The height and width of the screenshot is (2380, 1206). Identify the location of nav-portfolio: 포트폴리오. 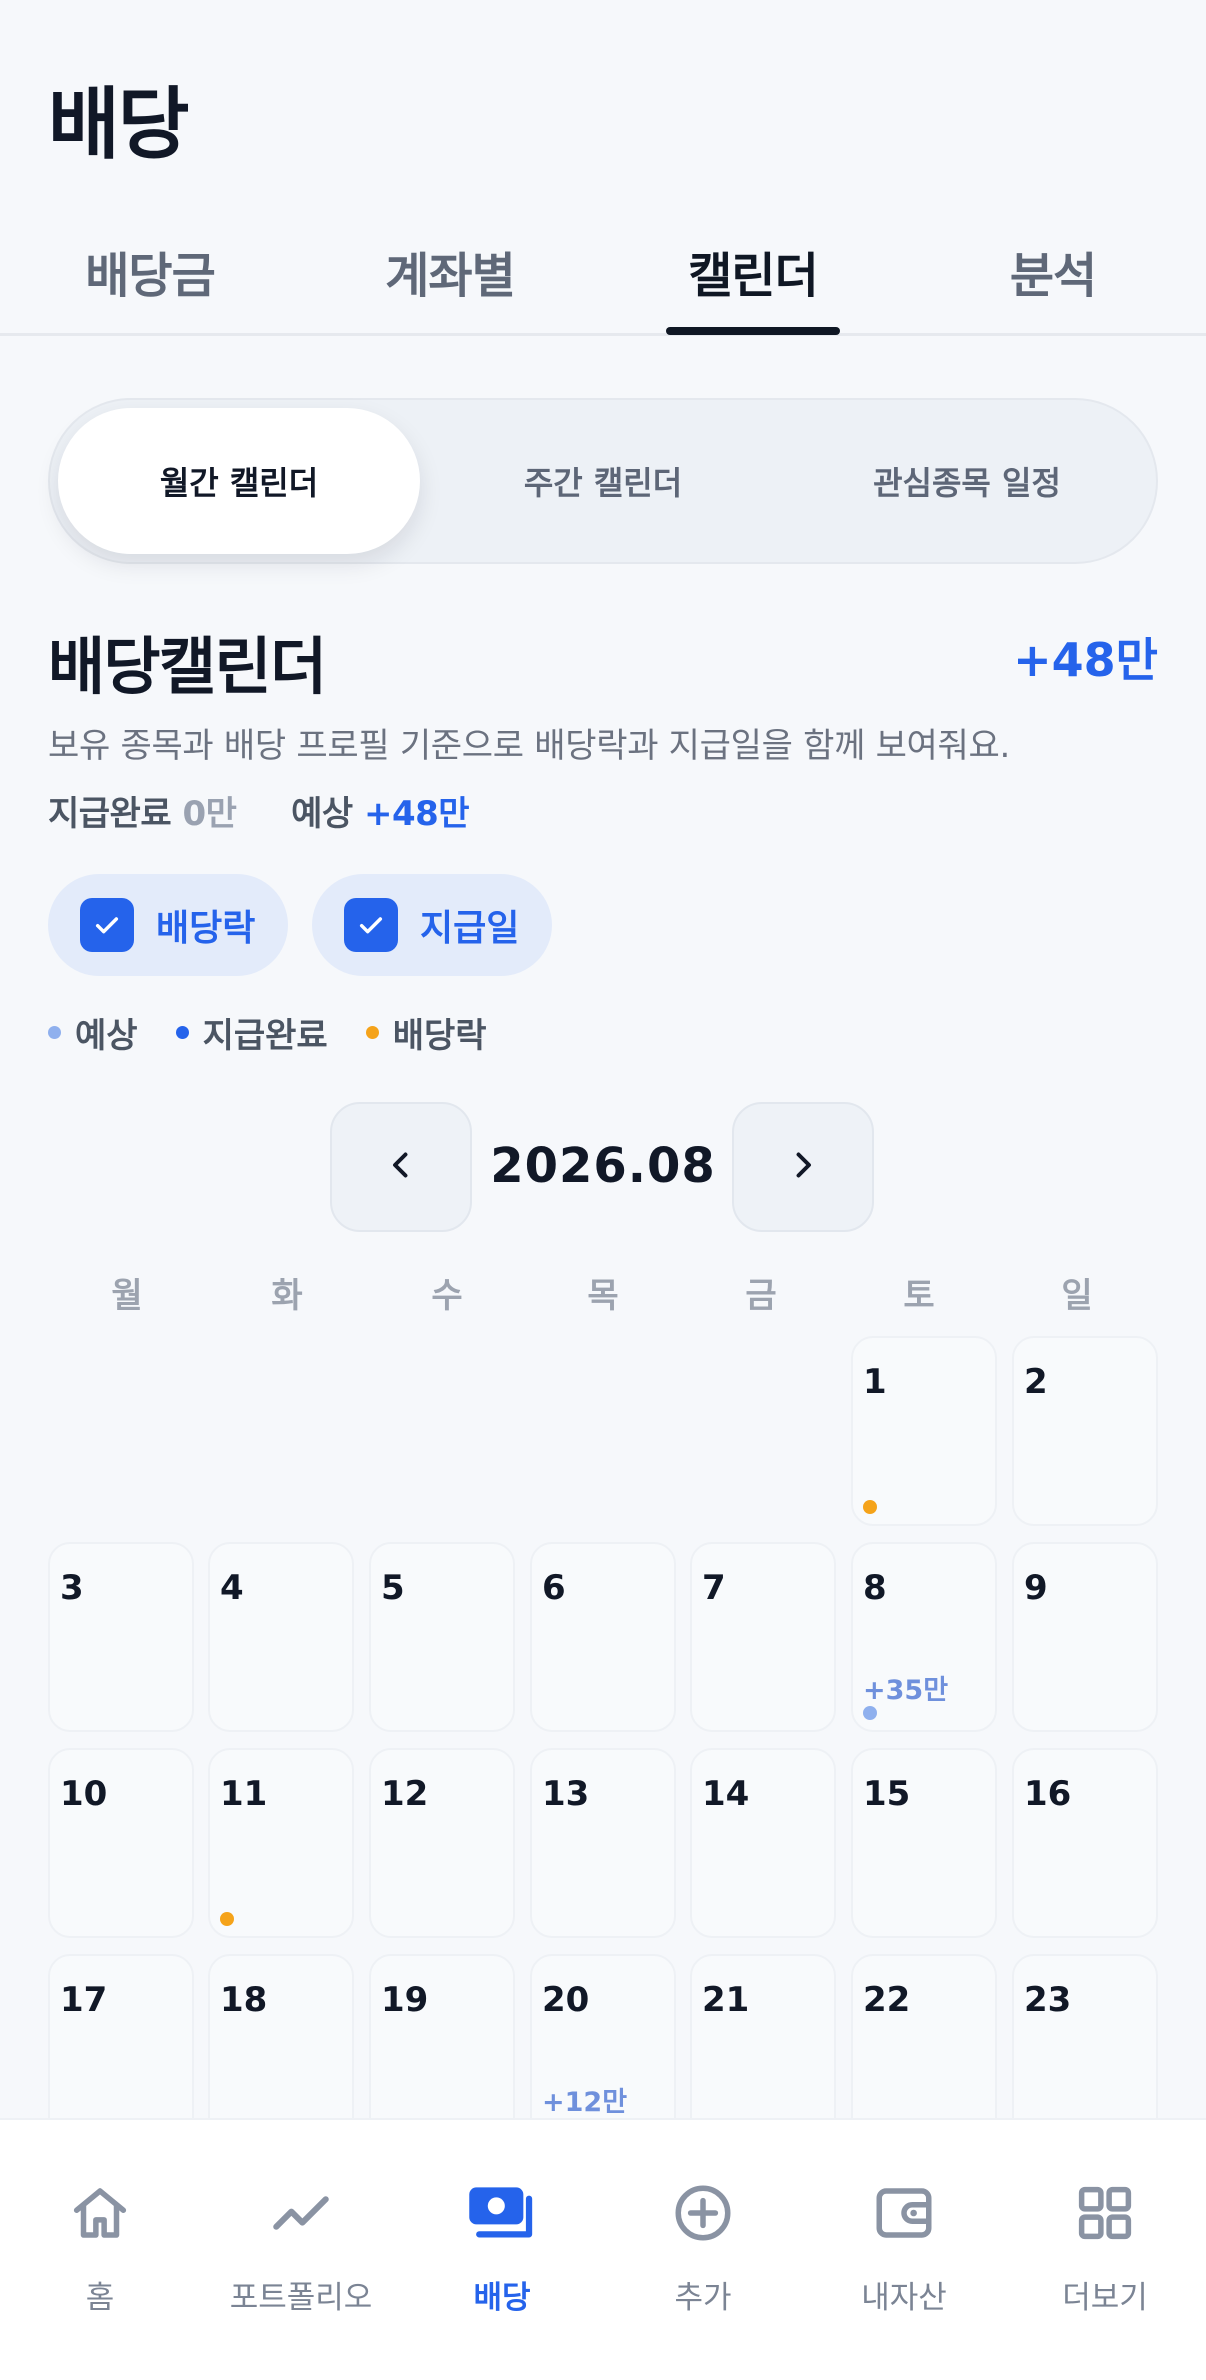
(301, 2246).